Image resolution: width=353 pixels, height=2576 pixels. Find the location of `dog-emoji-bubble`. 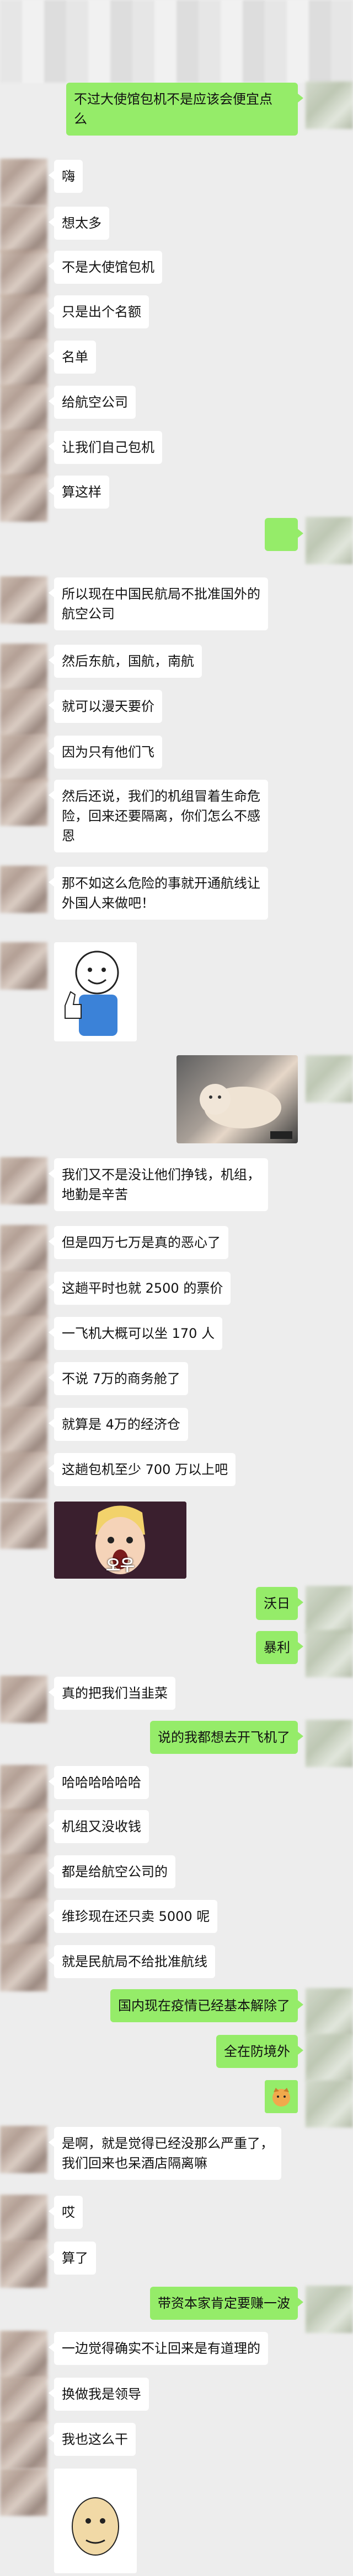

dog-emoji-bubble is located at coordinates (281, 2096).